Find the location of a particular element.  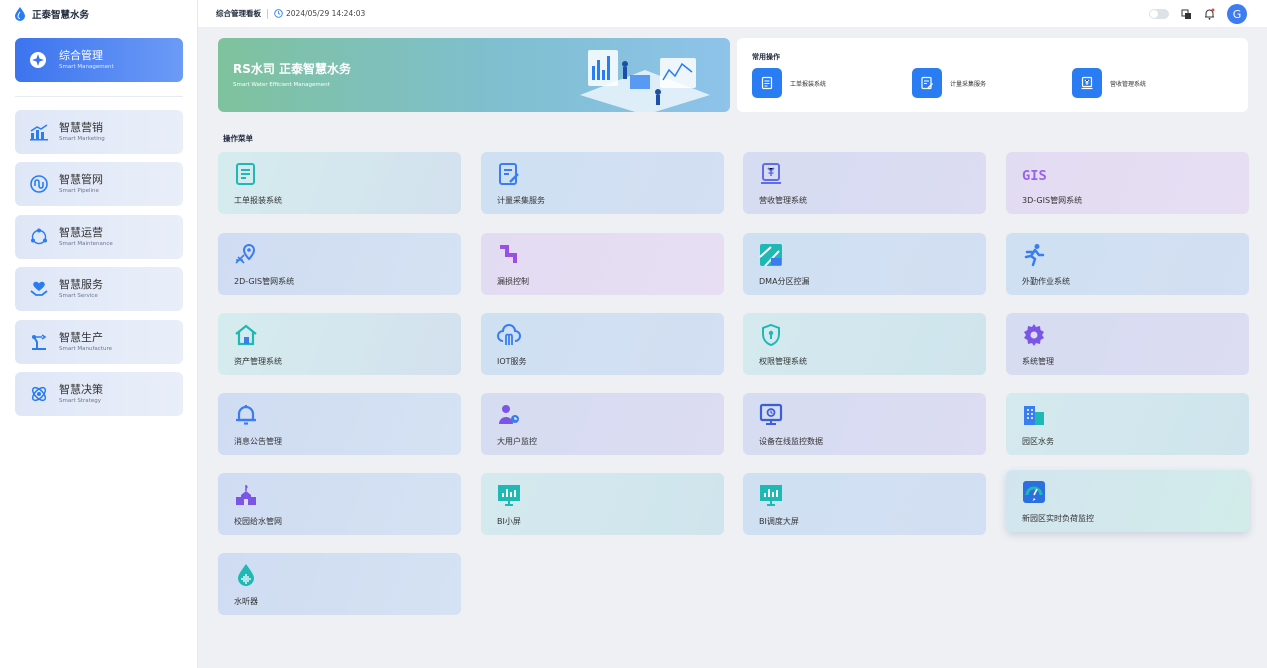

menu-card-announcements: 消息公告管理 is located at coordinates (339, 424).